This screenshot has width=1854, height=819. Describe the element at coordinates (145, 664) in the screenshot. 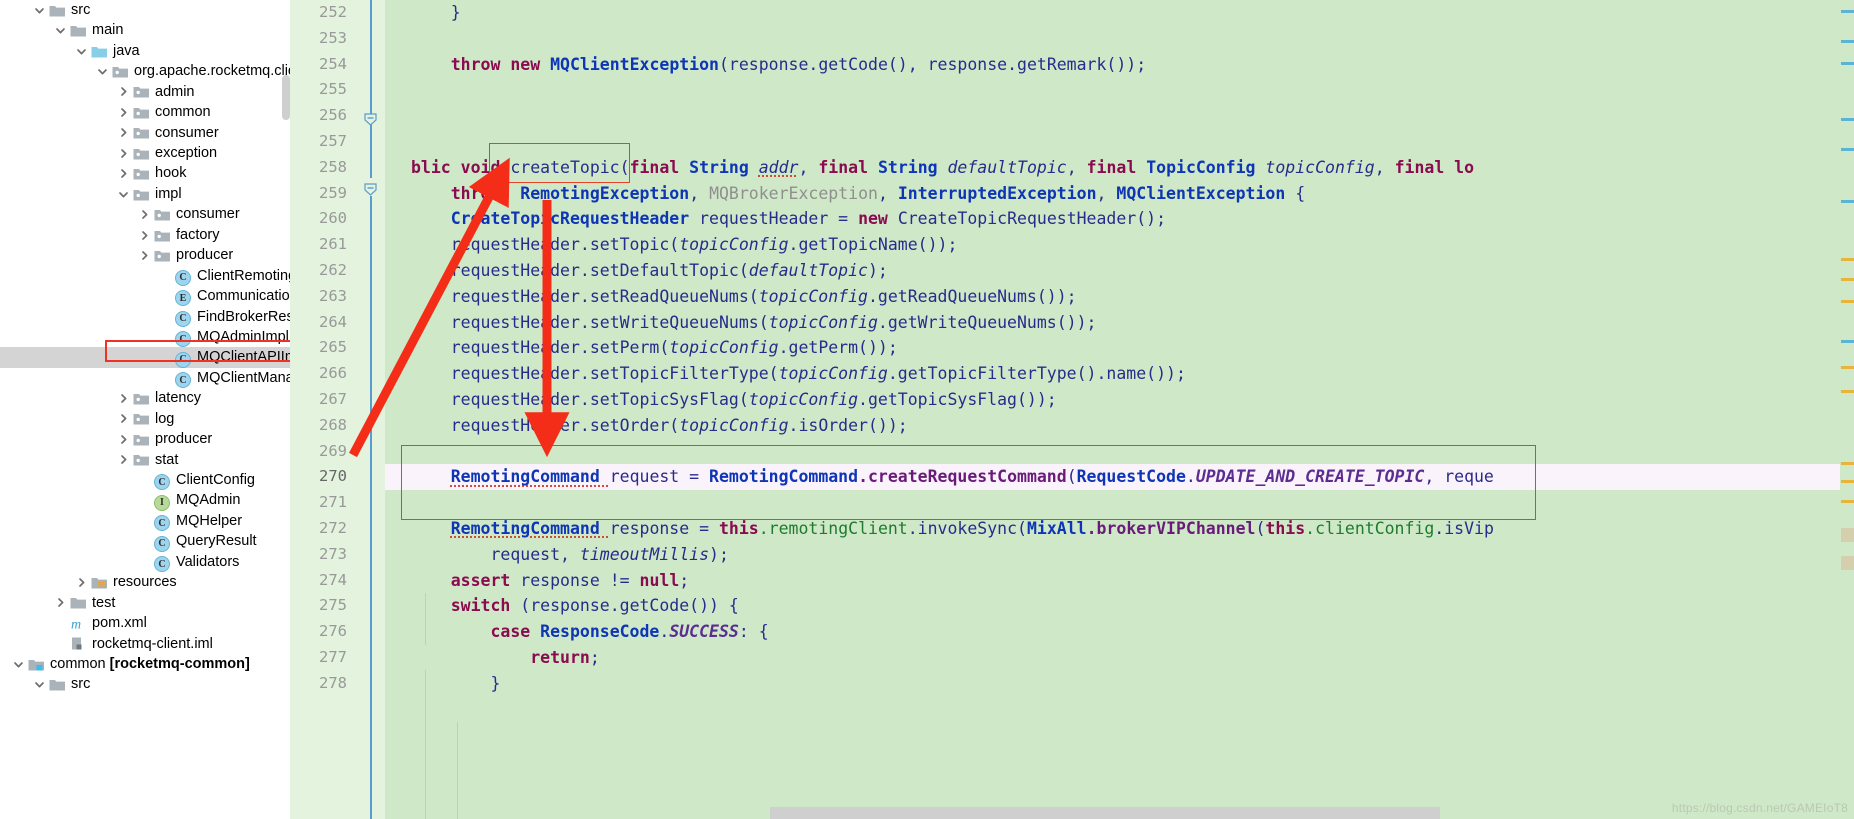

I see `tree-item-common: common [rocketmq-common]` at that location.